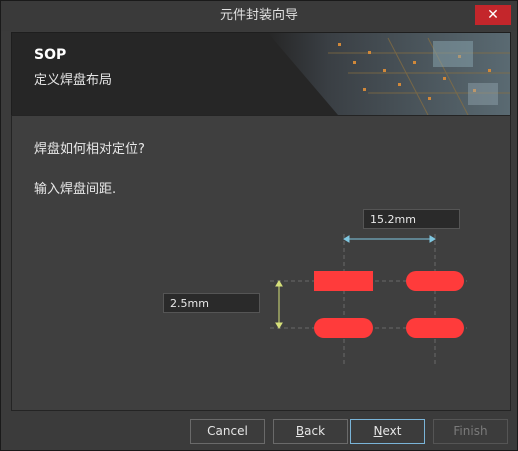  Describe the element at coordinates (279, 304) in the screenshot. I see `vertical-dimension-arrow` at that location.